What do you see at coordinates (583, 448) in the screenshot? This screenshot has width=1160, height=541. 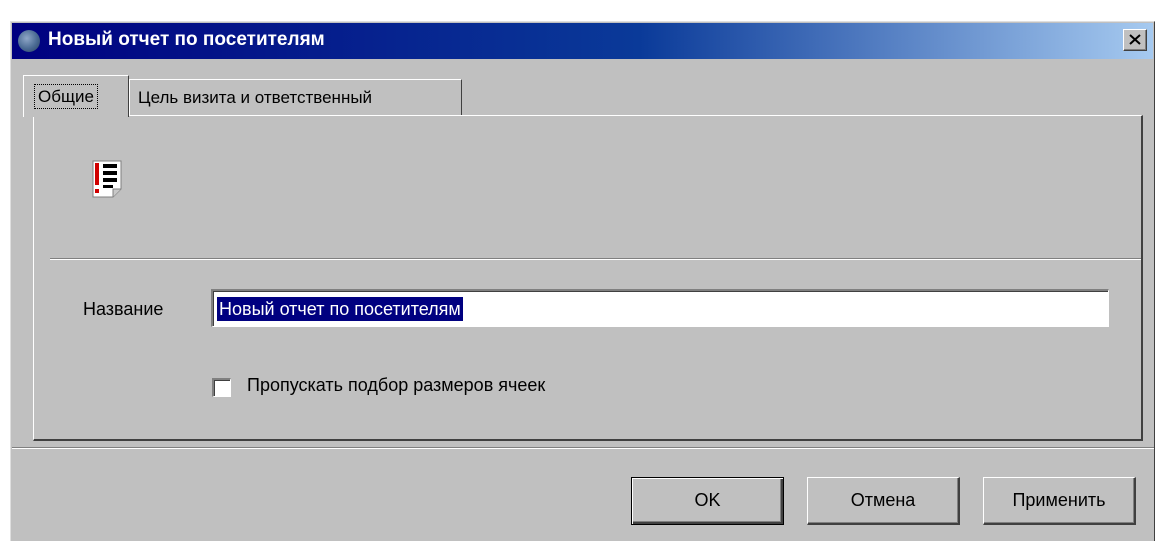 I see `footer-divider` at bounding box center [583, 448].